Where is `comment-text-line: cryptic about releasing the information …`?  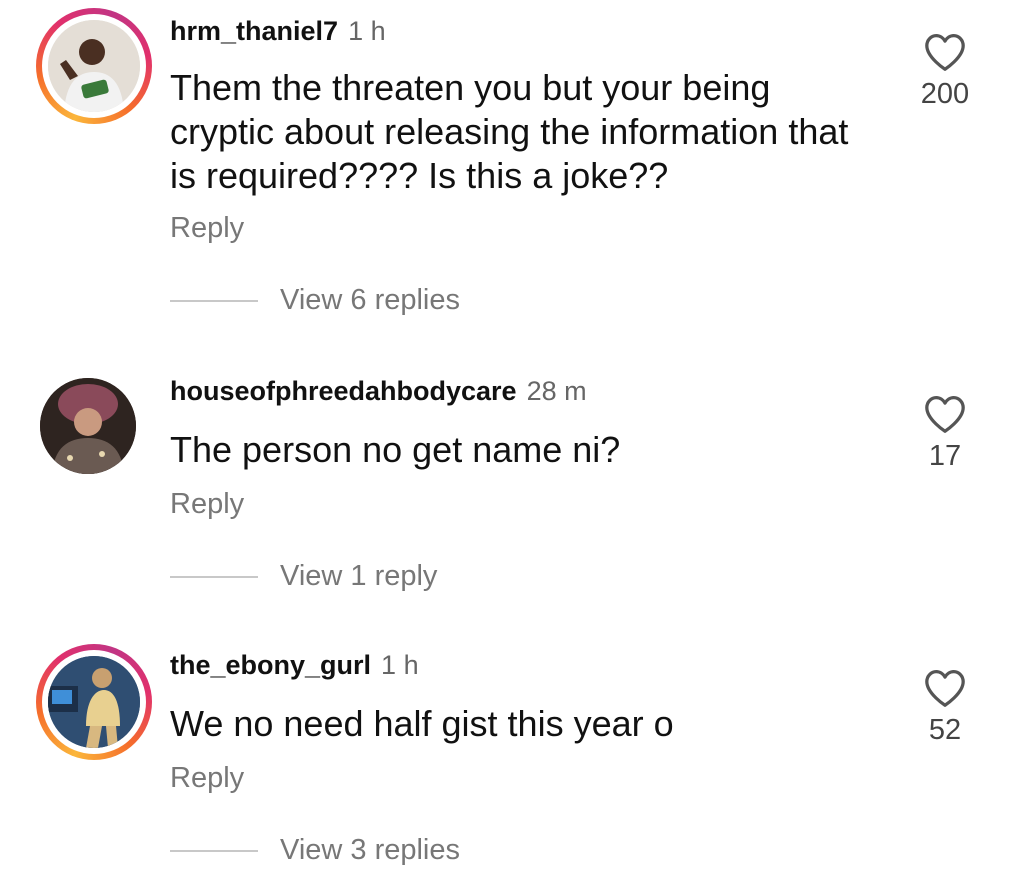 comment-text-line: cryptic about releasing the information … is located at coordinates (509, 131).